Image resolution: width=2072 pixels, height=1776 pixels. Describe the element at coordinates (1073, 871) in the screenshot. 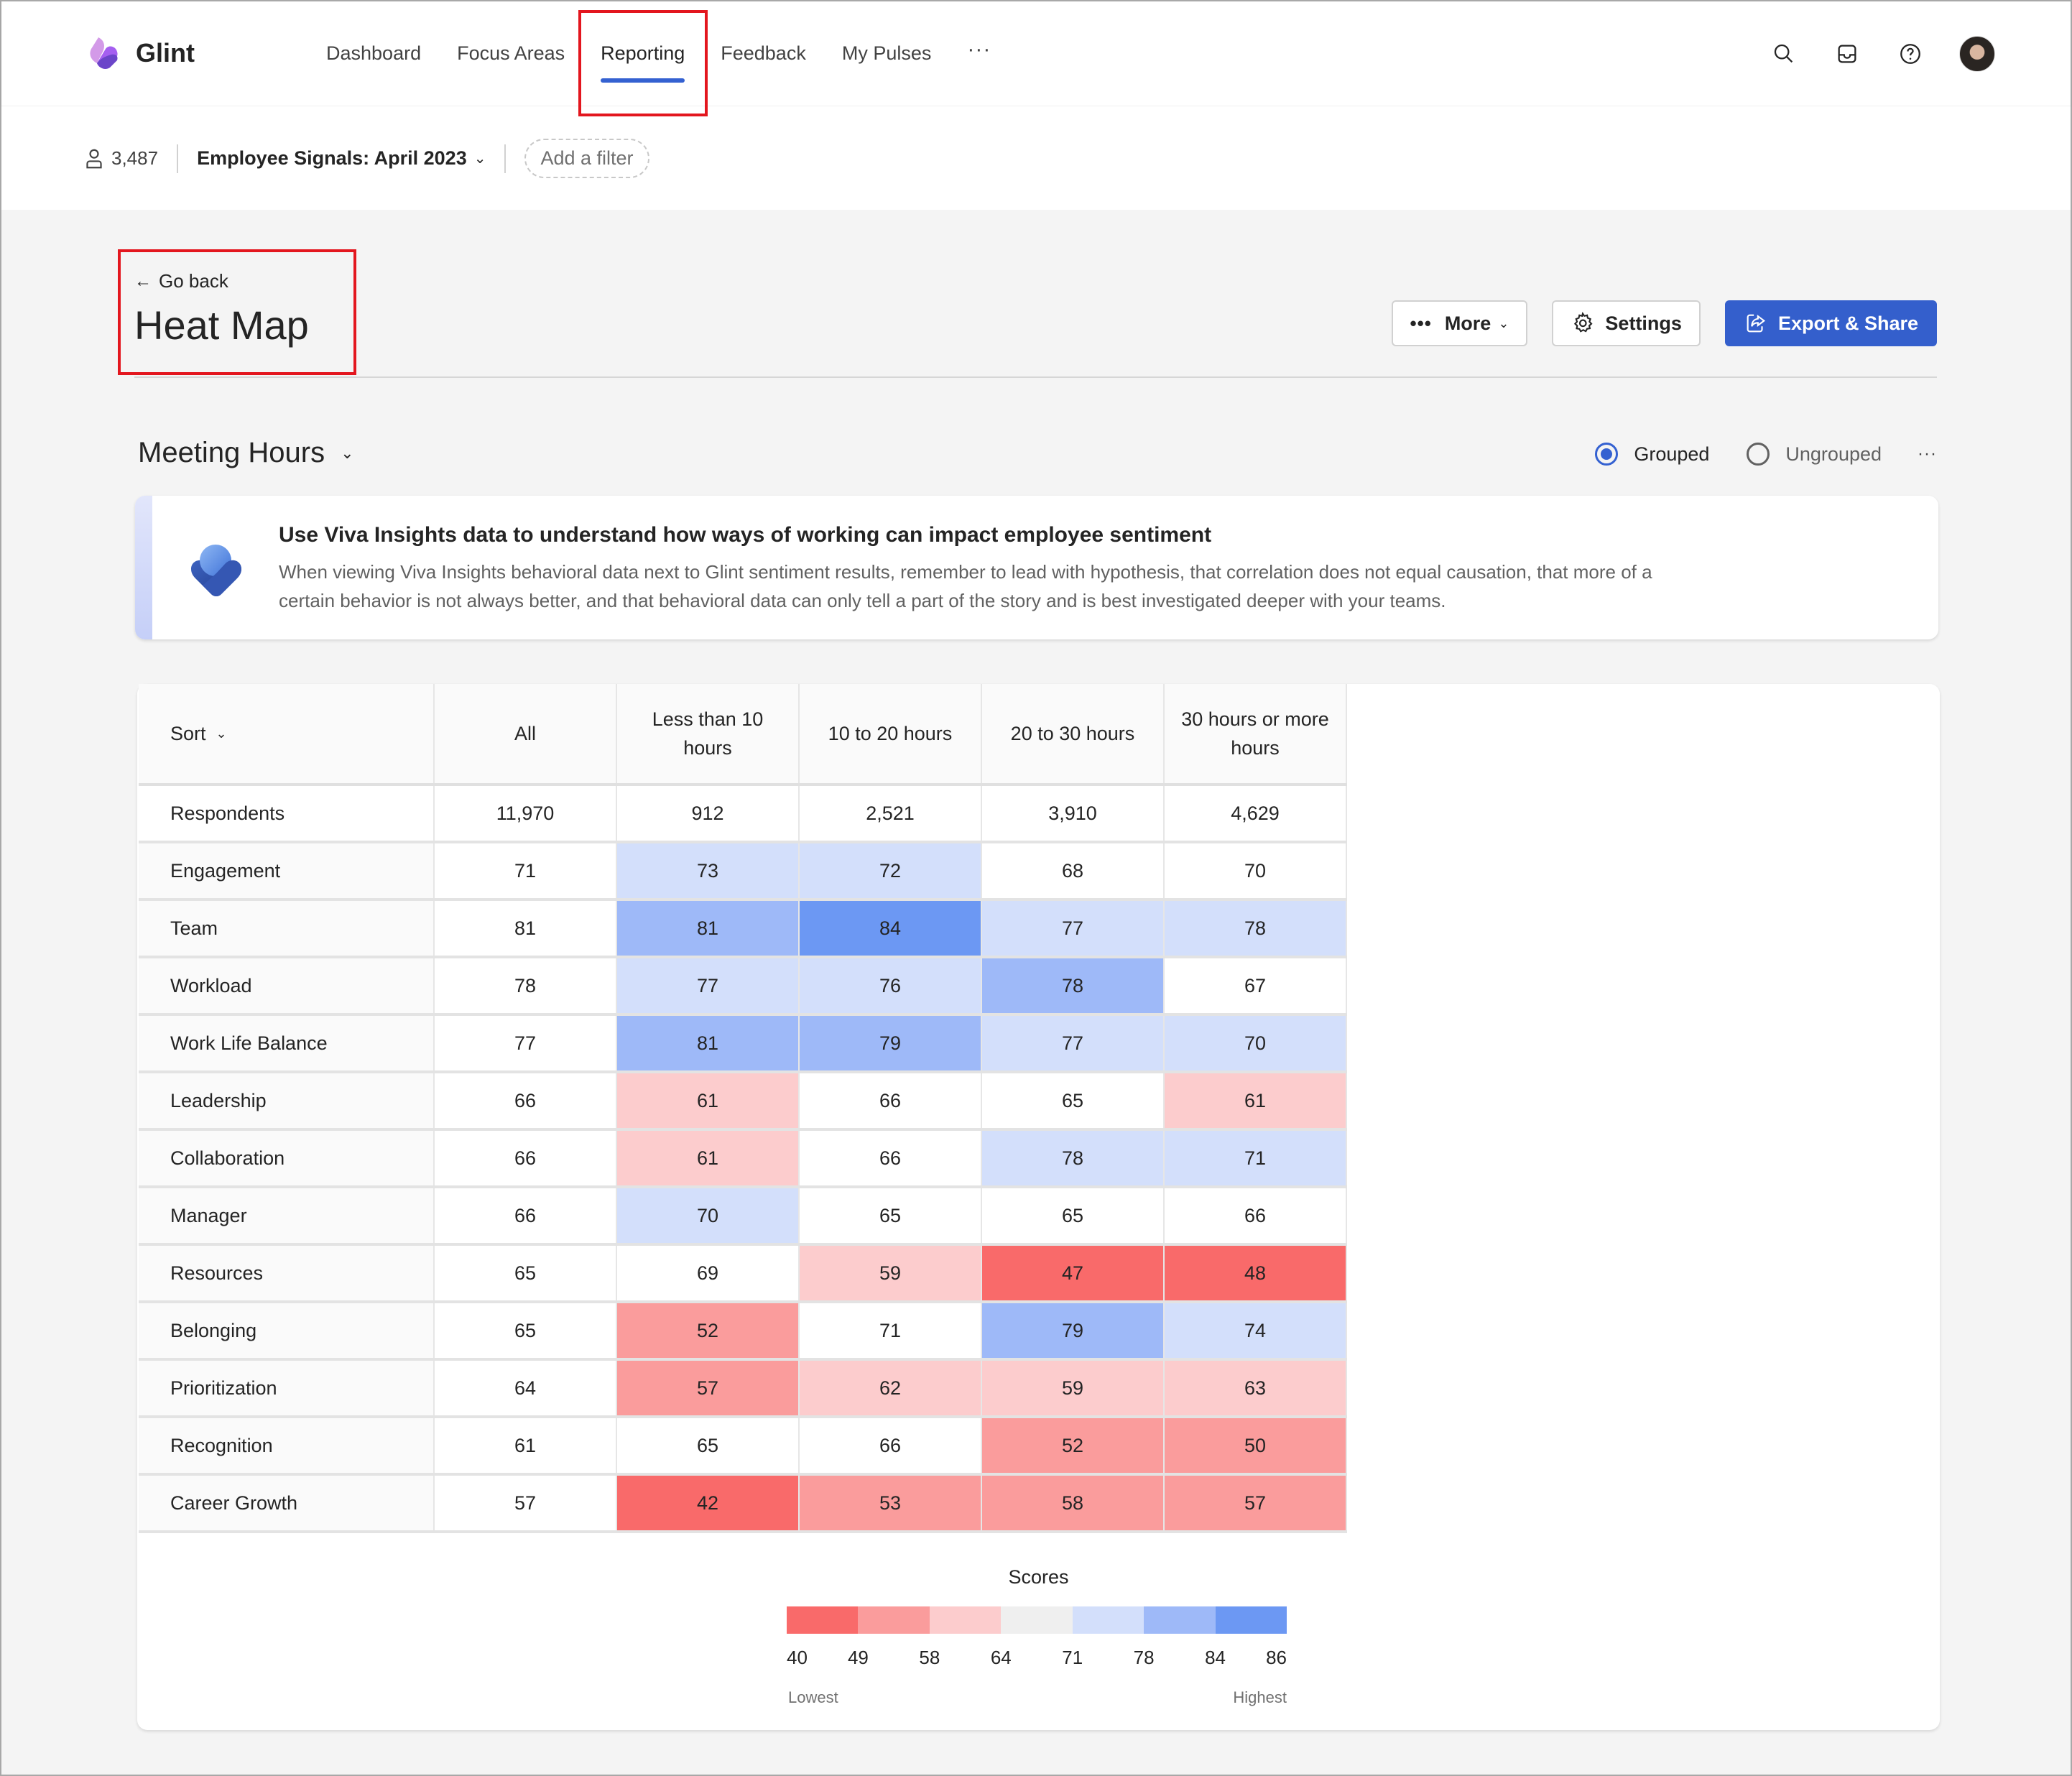

I see `heat-cell: 68` at that location.